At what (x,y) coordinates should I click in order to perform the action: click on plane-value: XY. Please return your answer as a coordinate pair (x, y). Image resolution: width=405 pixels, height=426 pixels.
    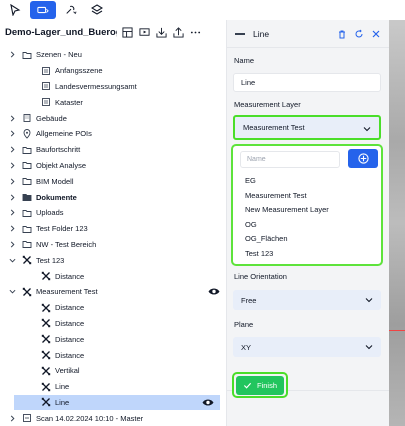
    Looking at the image, I should click on (246, 347).